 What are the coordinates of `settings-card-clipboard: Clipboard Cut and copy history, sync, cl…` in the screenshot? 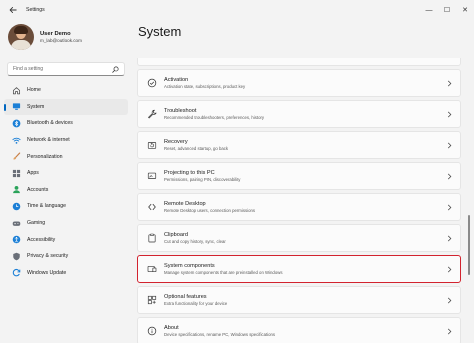 It's located at (299, 238).